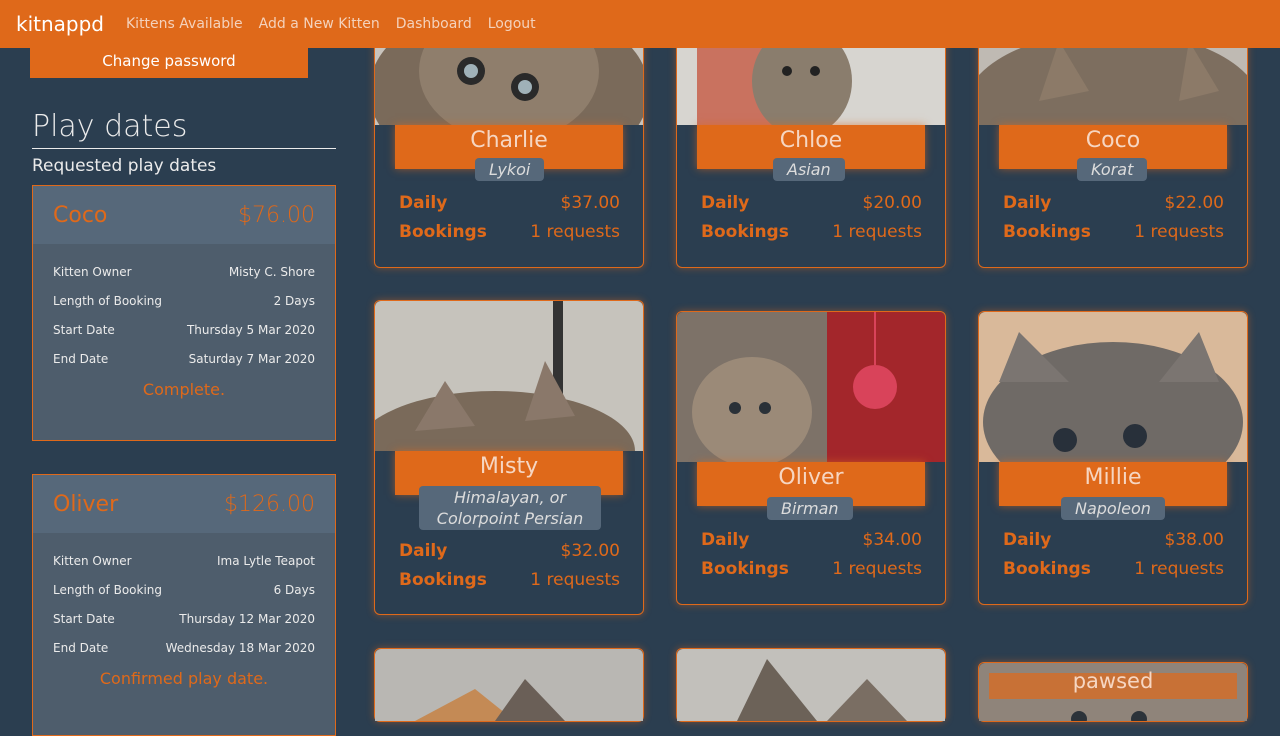 The image size is (1280, 736). What do you see at coordinates (184, 24) in the screenshot?
I see `nav-kittens-available: Kittens Available` at bounding box center [184, 24].